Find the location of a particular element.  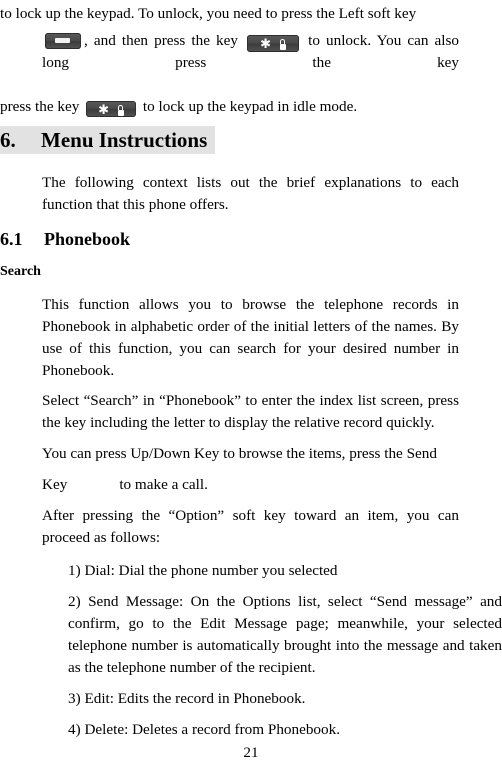

soft-key-bar is located at coordinates (62, 40).